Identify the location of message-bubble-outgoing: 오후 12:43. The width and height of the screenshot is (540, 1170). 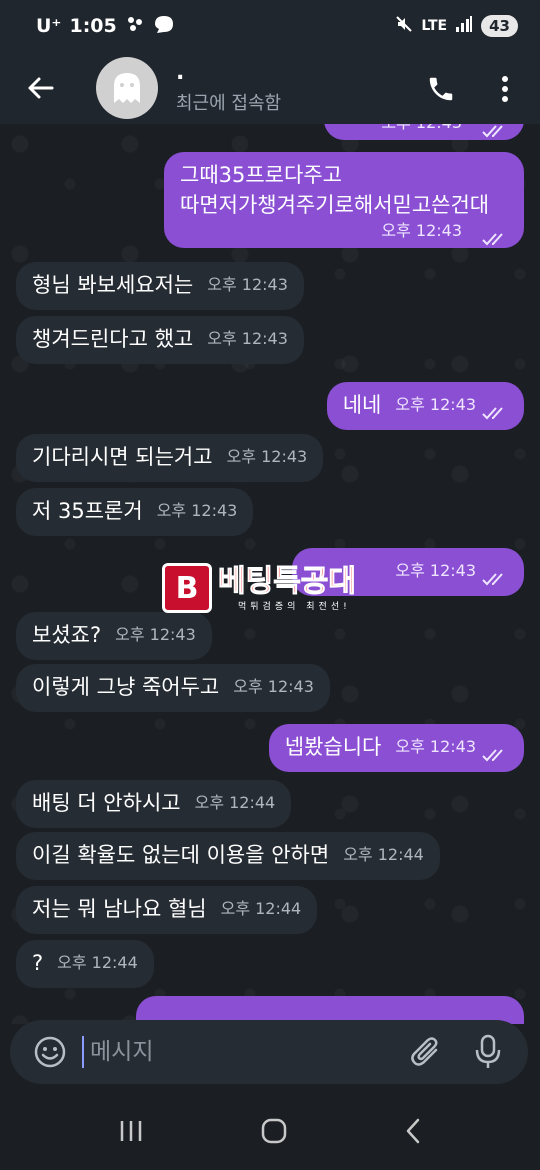
(424, 132).